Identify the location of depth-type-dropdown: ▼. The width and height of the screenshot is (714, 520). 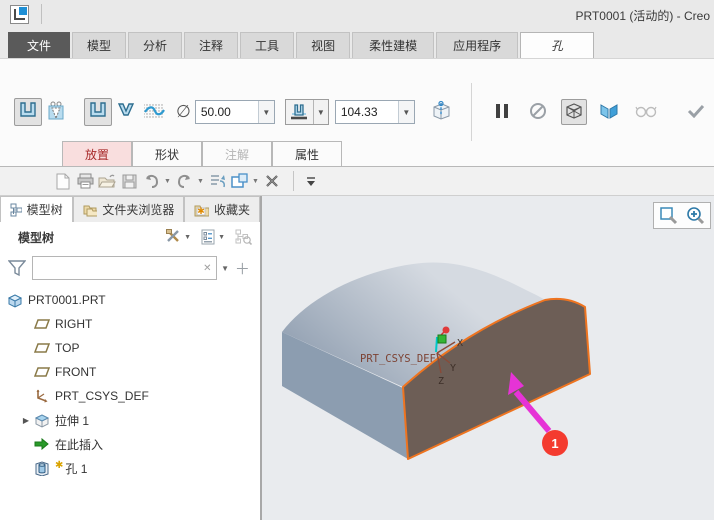
(320, 112).